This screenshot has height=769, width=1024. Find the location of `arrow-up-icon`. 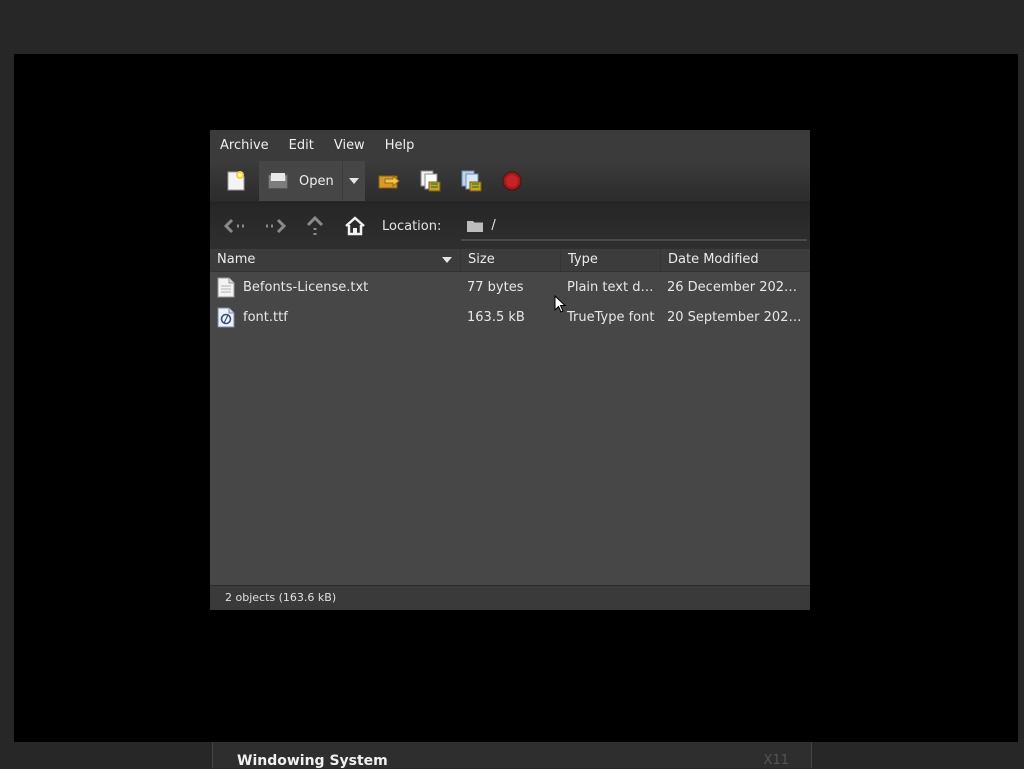

arrow-up-icon is located at coordinates (315, 225).